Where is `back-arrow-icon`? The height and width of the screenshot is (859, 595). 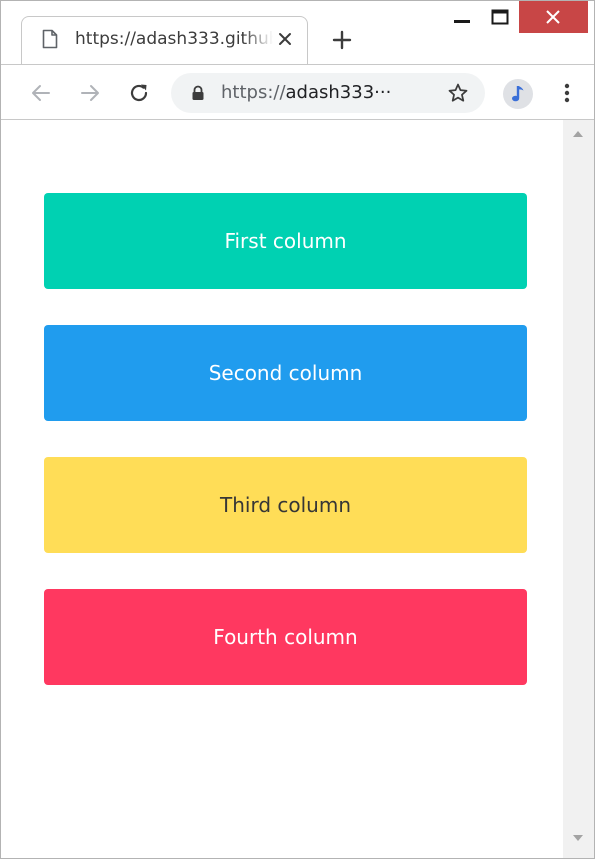
back-arrow-icon is located at coordinates (41, 93).